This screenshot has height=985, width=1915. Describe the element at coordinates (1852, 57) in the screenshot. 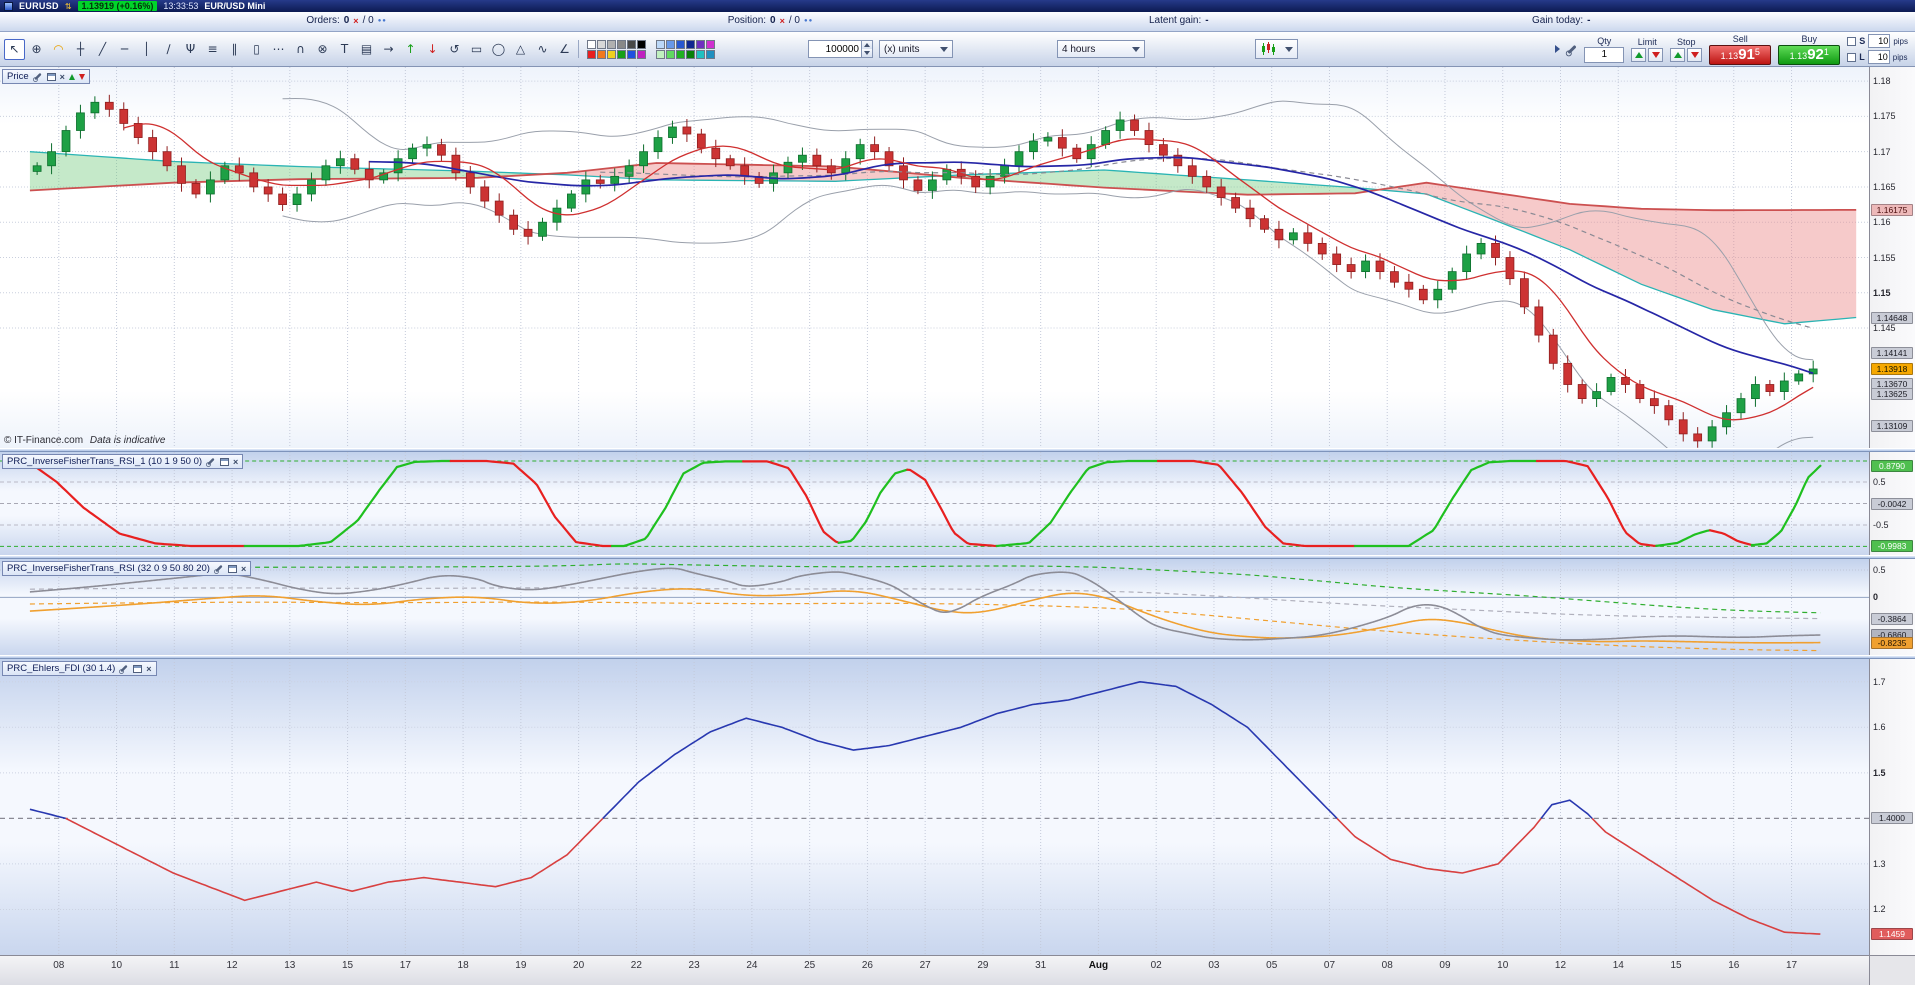

I see `take-profit-checkbox` at that location.